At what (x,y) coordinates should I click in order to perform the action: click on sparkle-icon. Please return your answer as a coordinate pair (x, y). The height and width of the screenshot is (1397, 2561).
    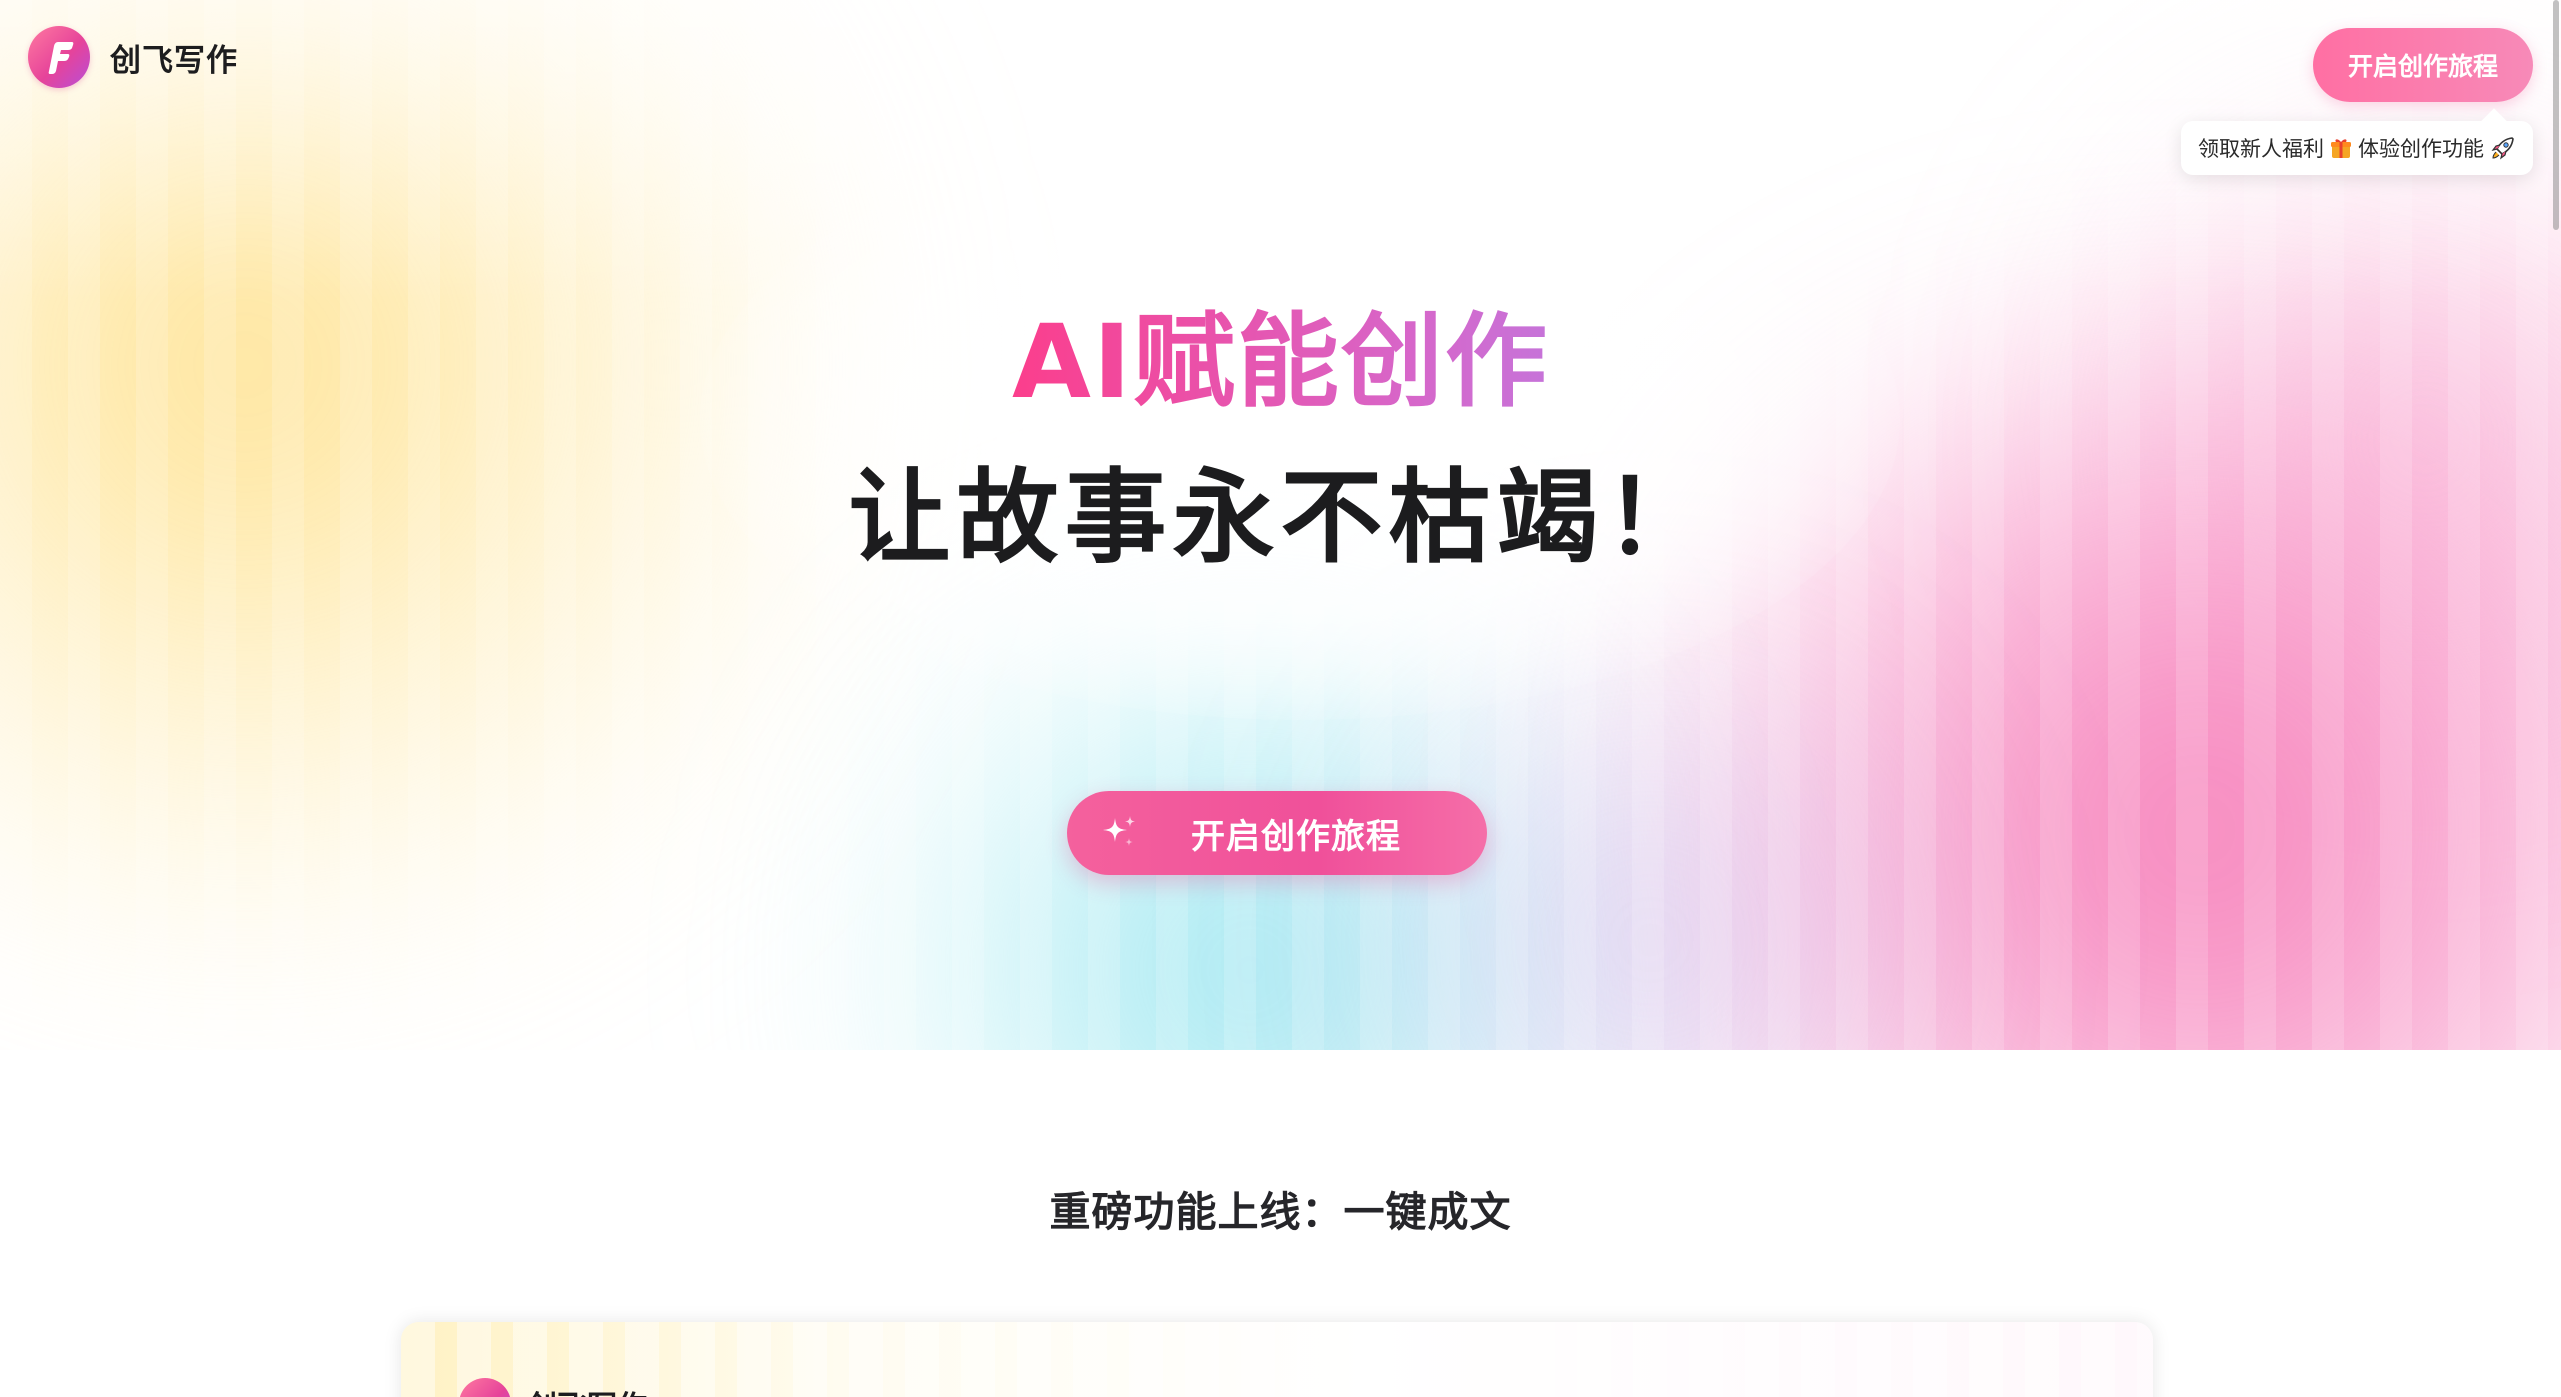
    Looking at the image, I should click on (1119, 831).